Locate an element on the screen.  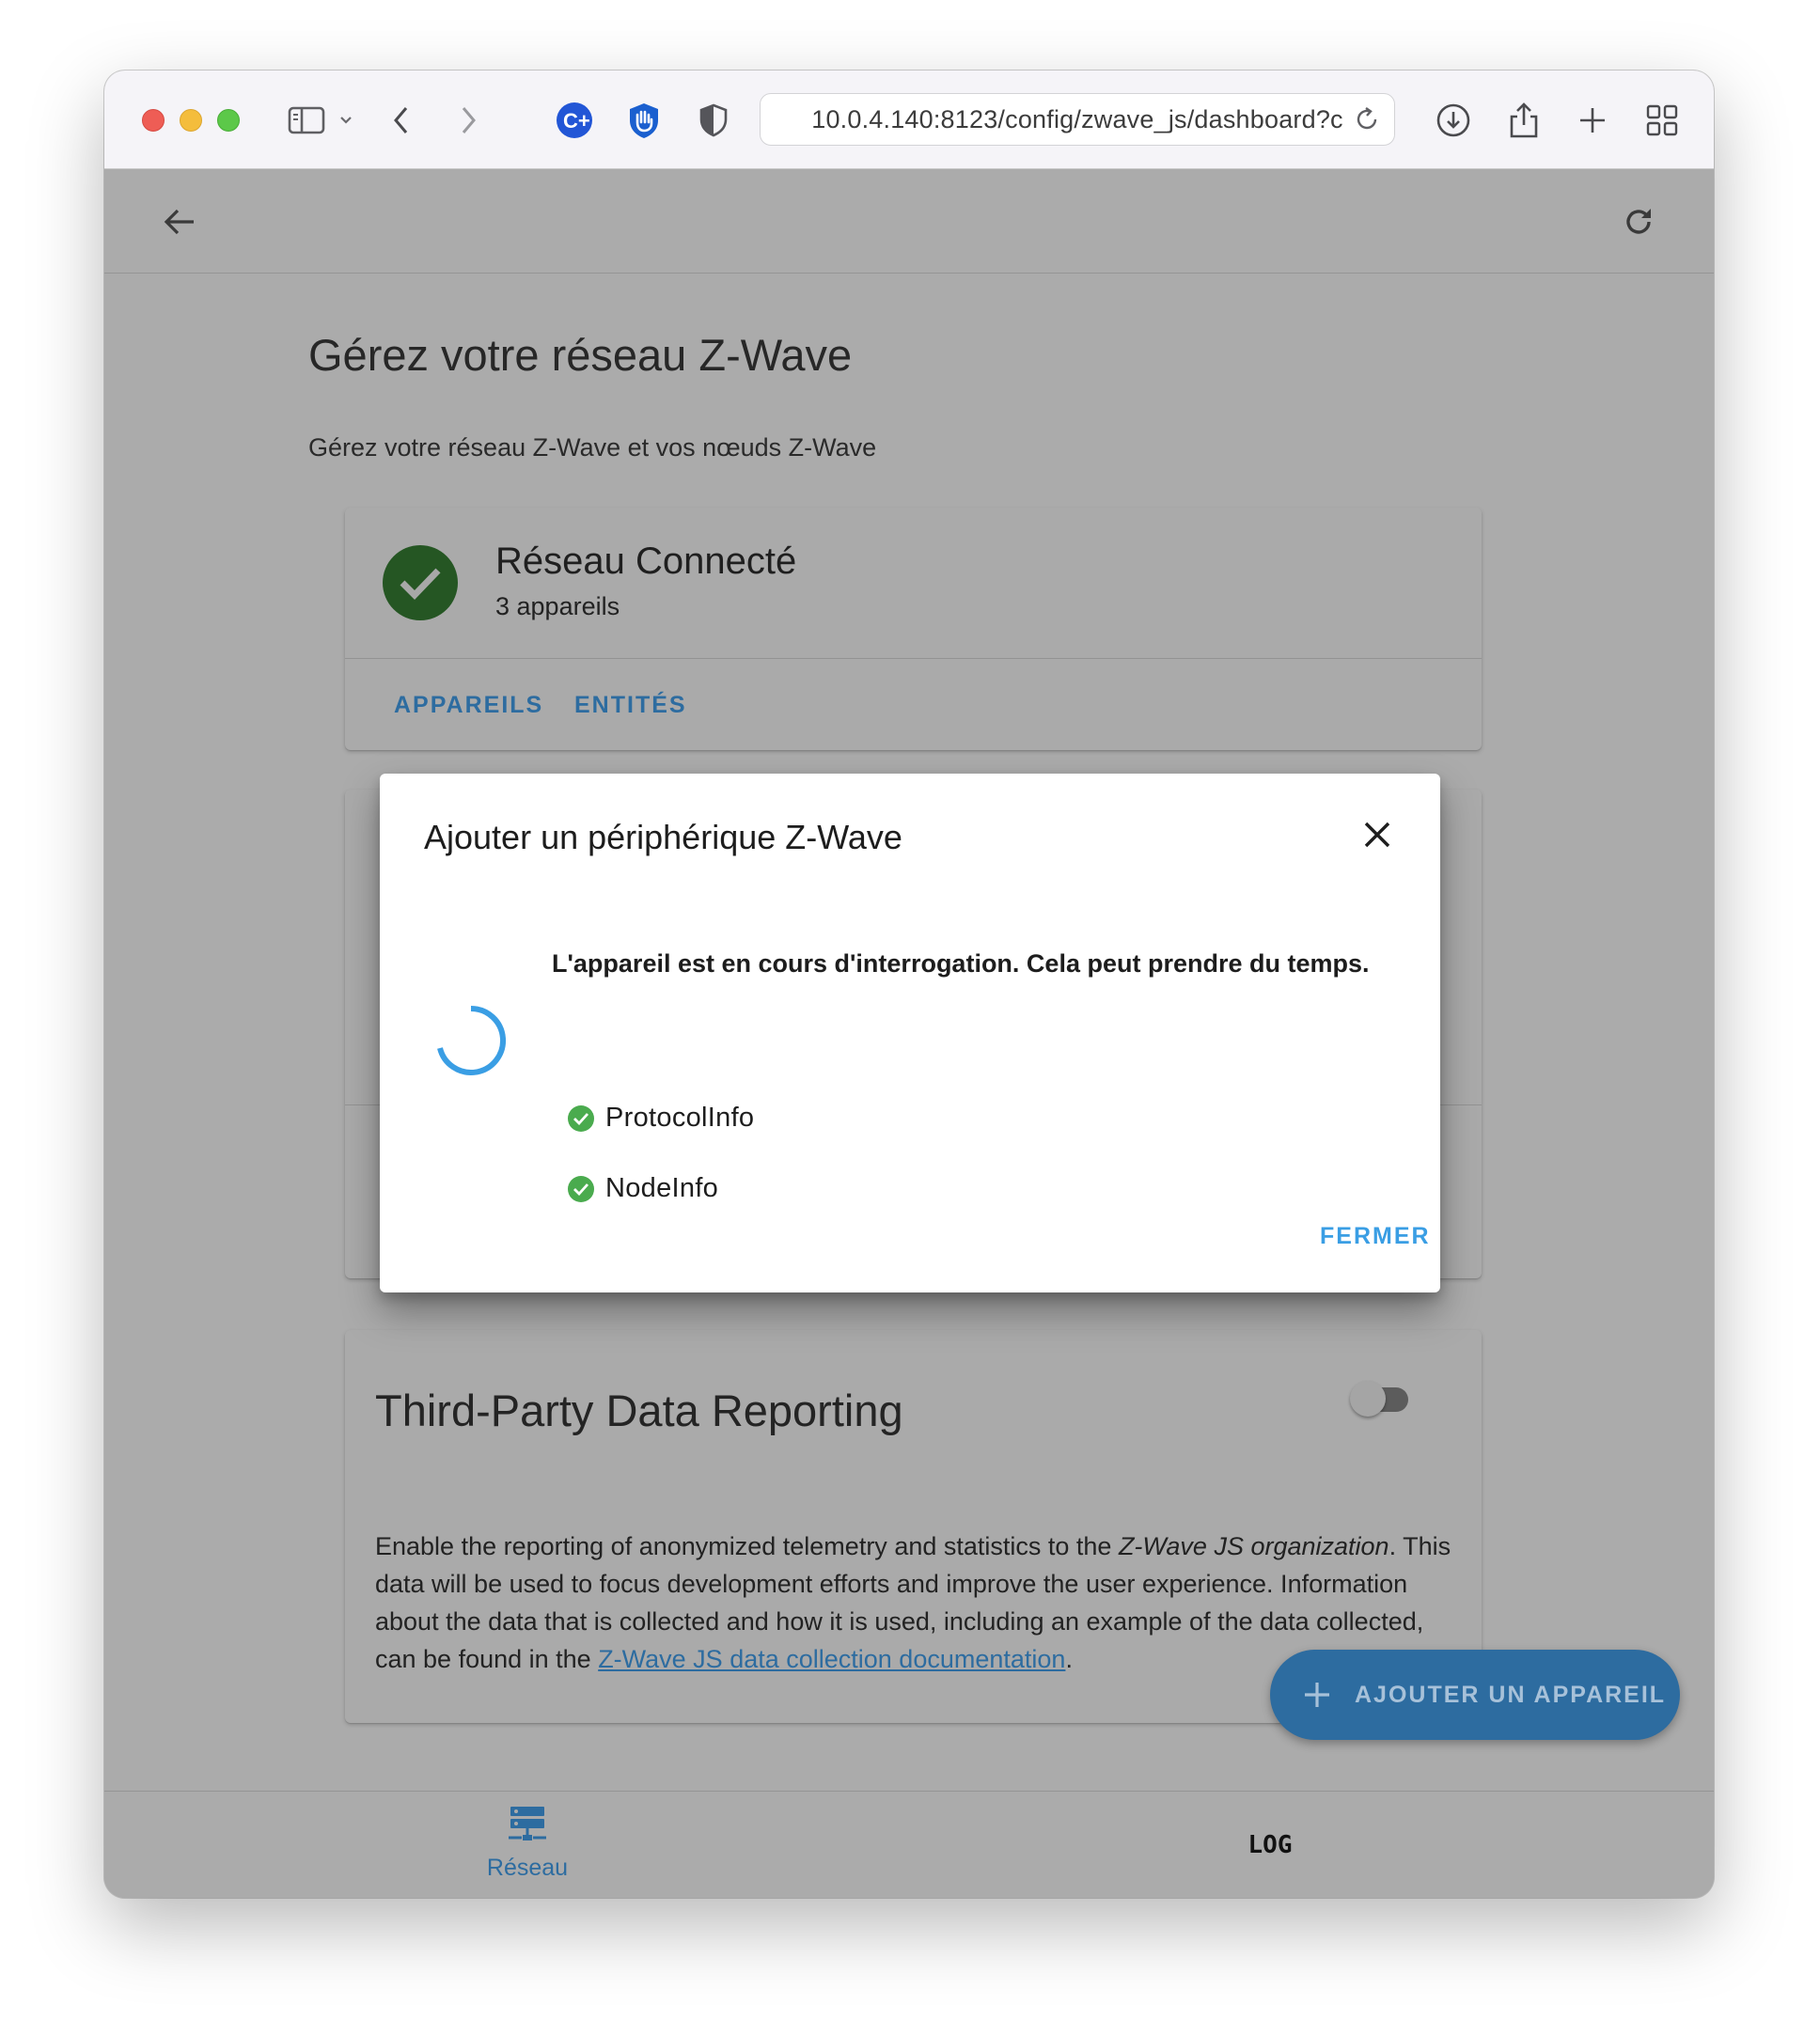
card-divider is located at coordinates (914, 658).